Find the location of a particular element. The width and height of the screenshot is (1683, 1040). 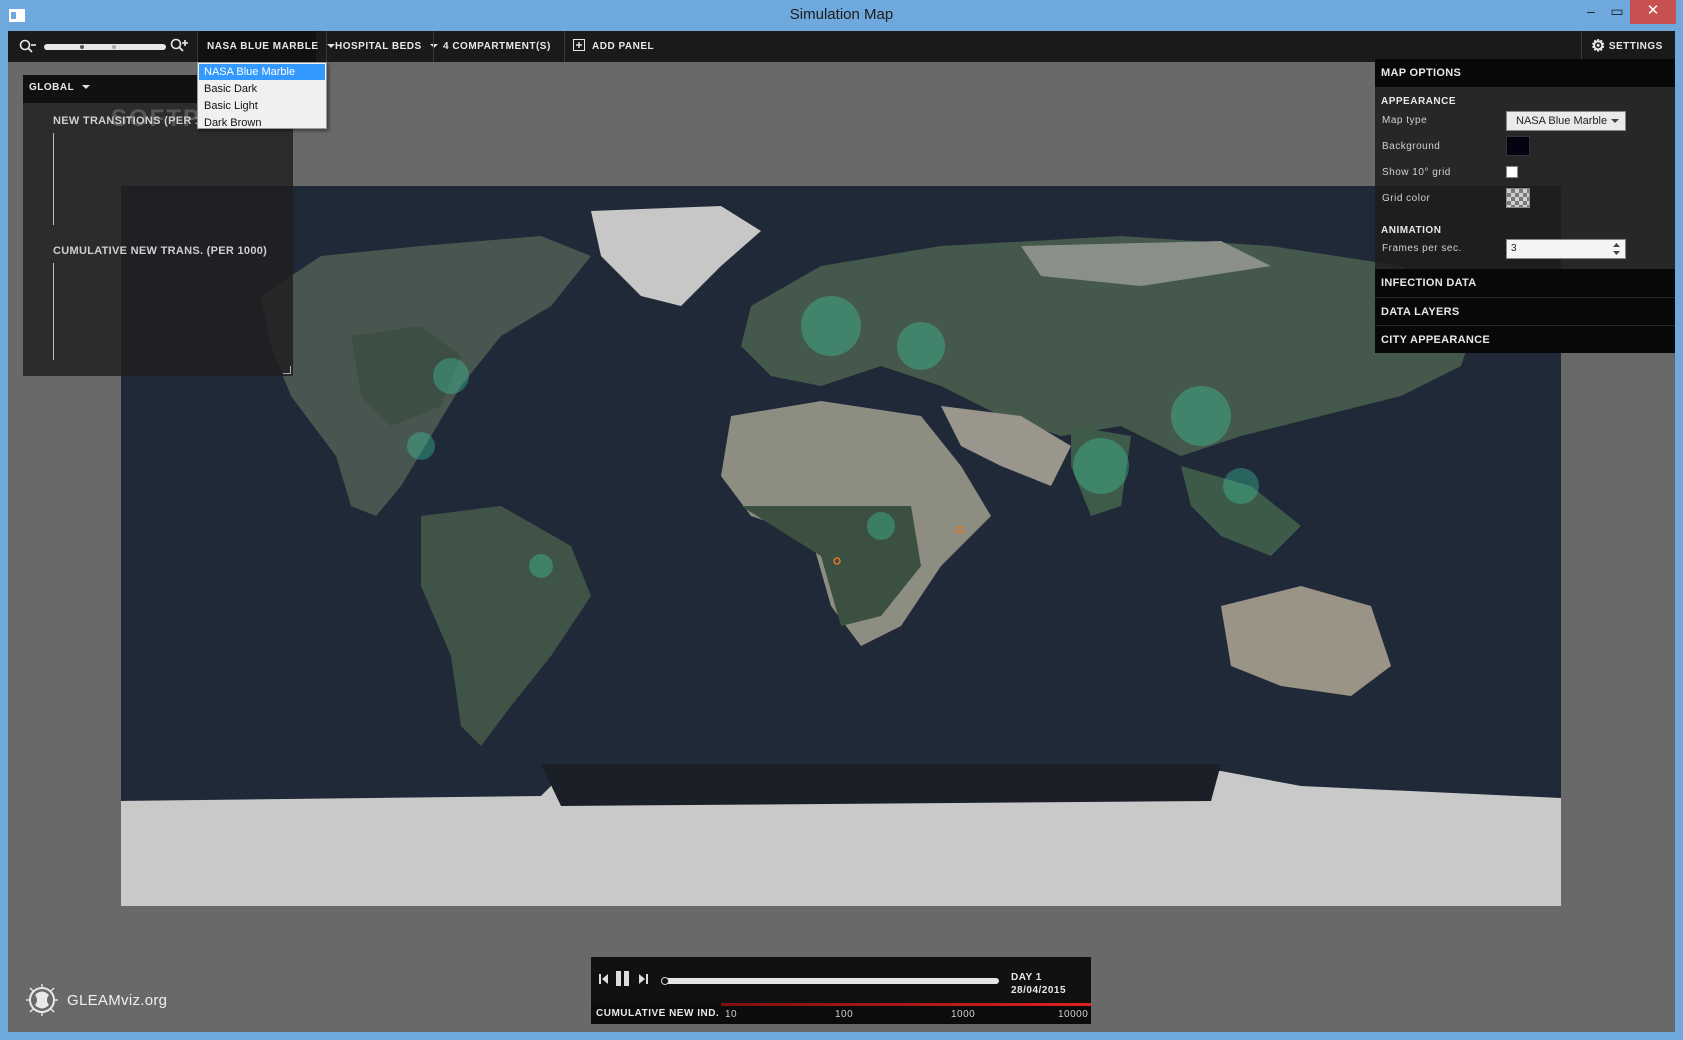

legend-label: CUMULATIVE NEW IND. is located at coordinates (658, 1013).